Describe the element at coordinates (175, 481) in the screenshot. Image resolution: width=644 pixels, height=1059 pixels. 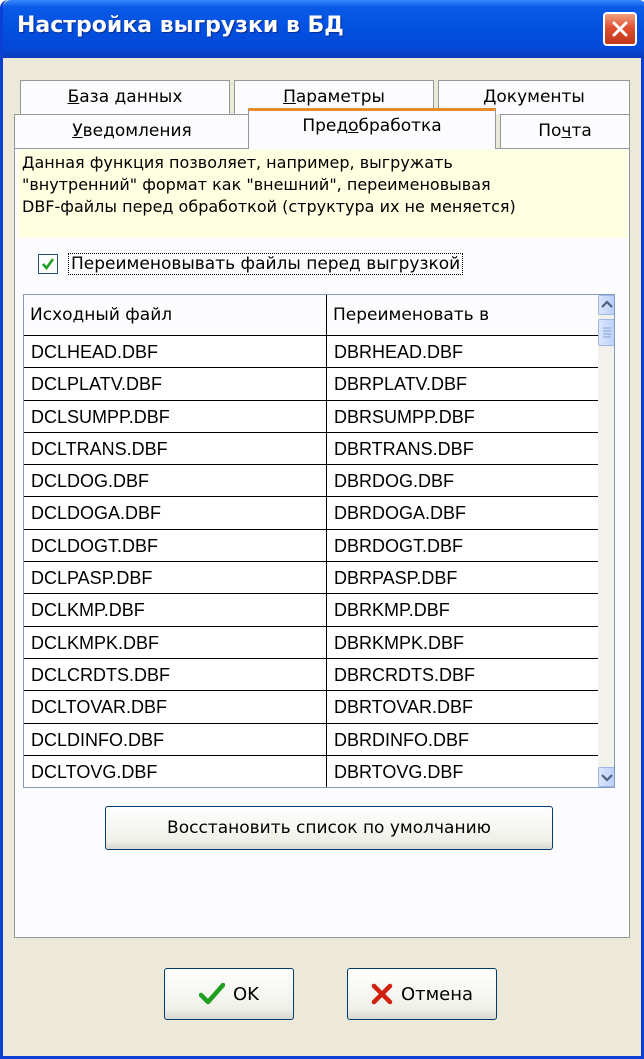
I see `source-file-cell: DCLDOG.DBF` at that location.